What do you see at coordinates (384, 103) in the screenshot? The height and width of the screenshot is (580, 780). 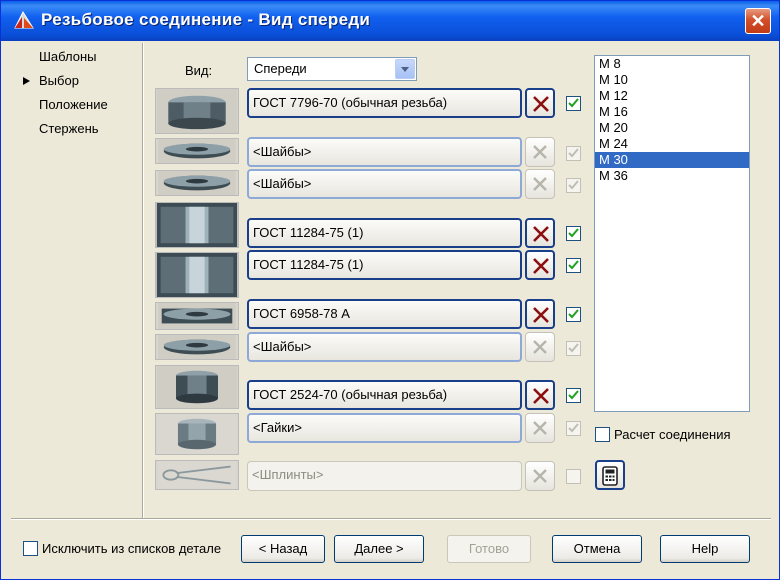 I see `part-field-bolt: ГОСТ 7796-70 (обычная резьба)` at bounding box center [384, 103].